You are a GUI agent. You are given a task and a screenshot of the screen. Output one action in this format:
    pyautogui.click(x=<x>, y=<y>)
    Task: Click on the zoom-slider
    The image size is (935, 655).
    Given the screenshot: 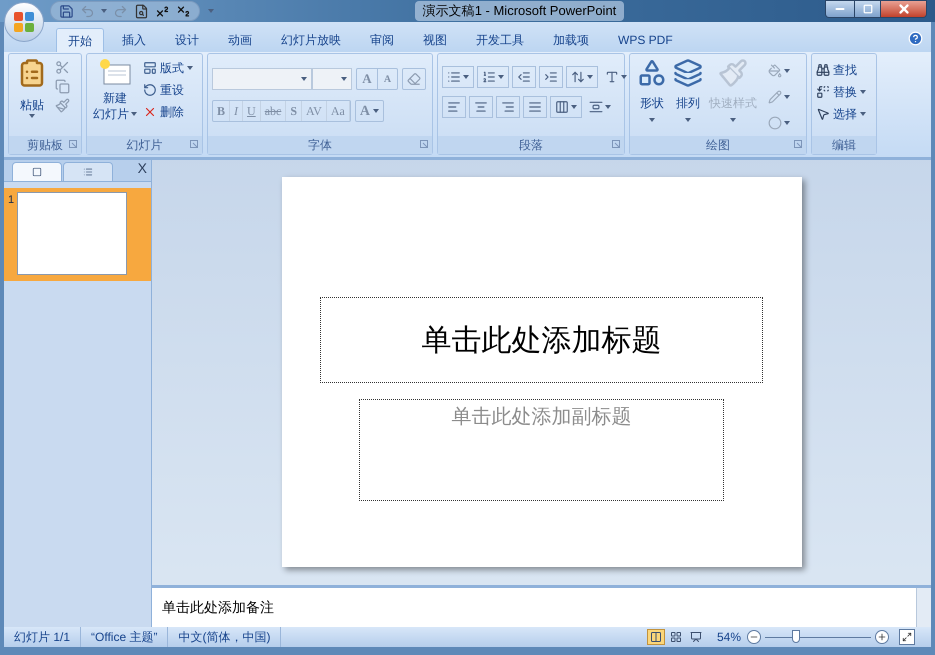 What is the action you would take?
    pyautogui.click(x=818, y=637)
    